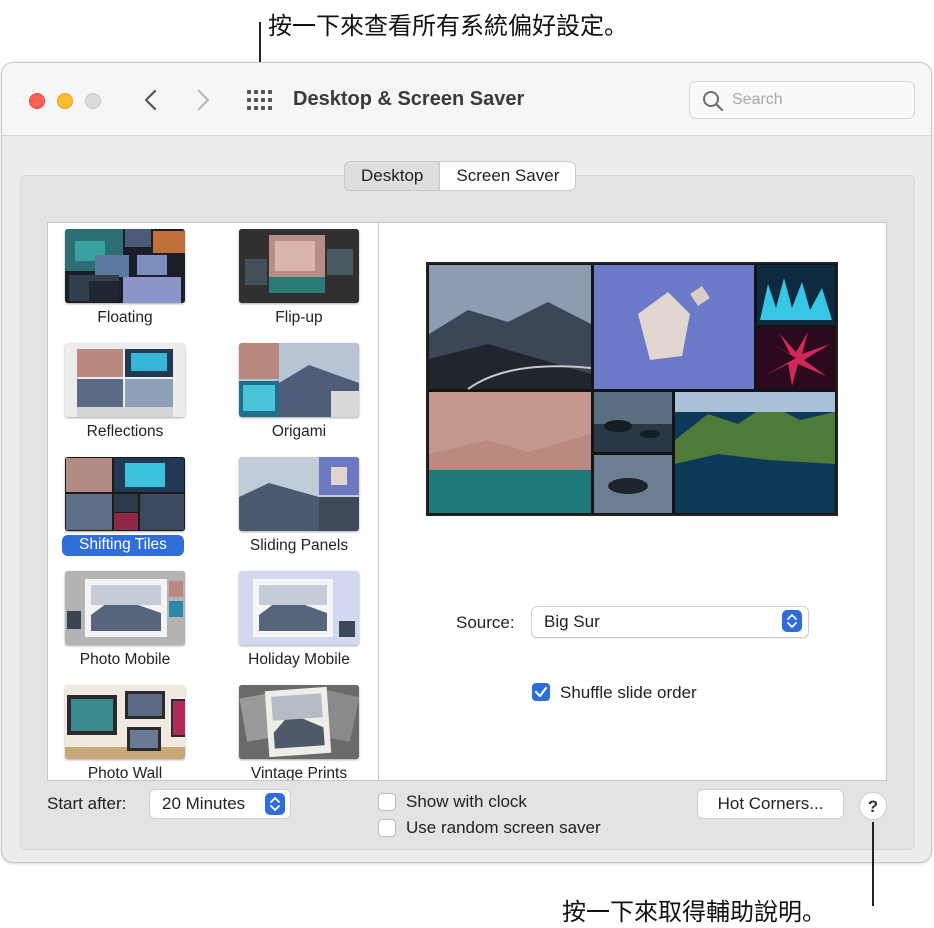  I want to click on screen-saver-label: Shifting Tiles, so click(123, 545).